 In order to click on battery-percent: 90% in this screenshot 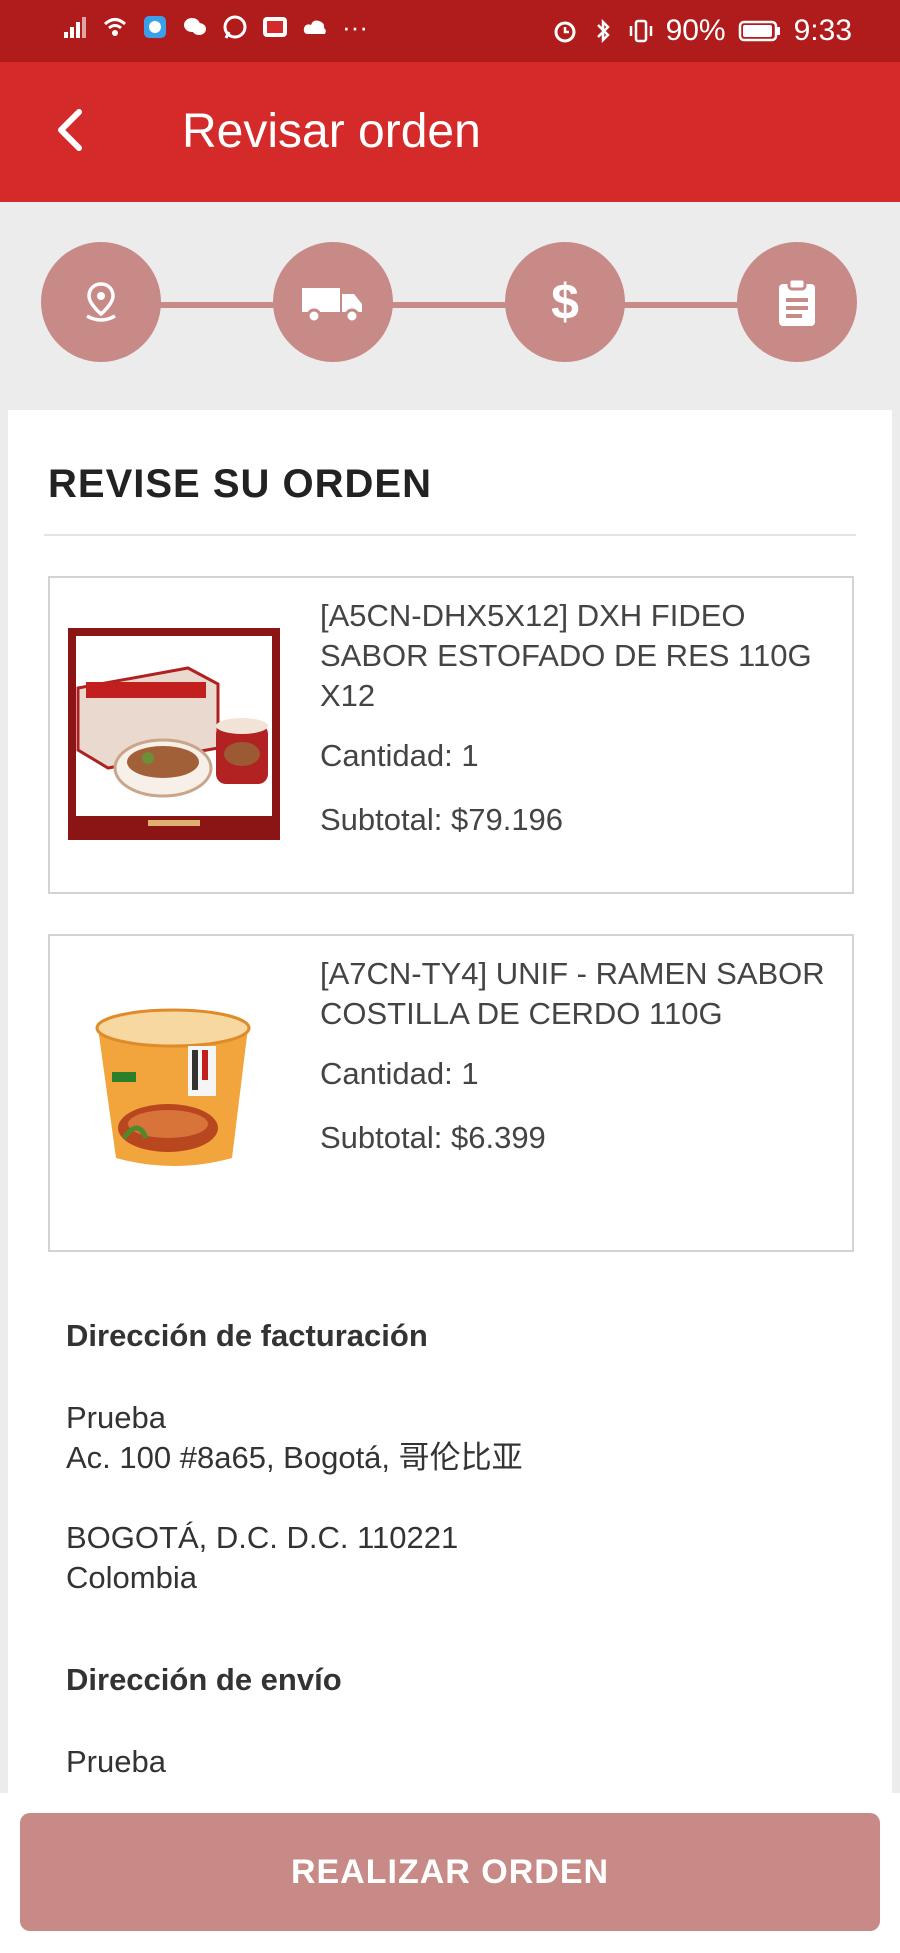, I will do `click(695, 30)`.